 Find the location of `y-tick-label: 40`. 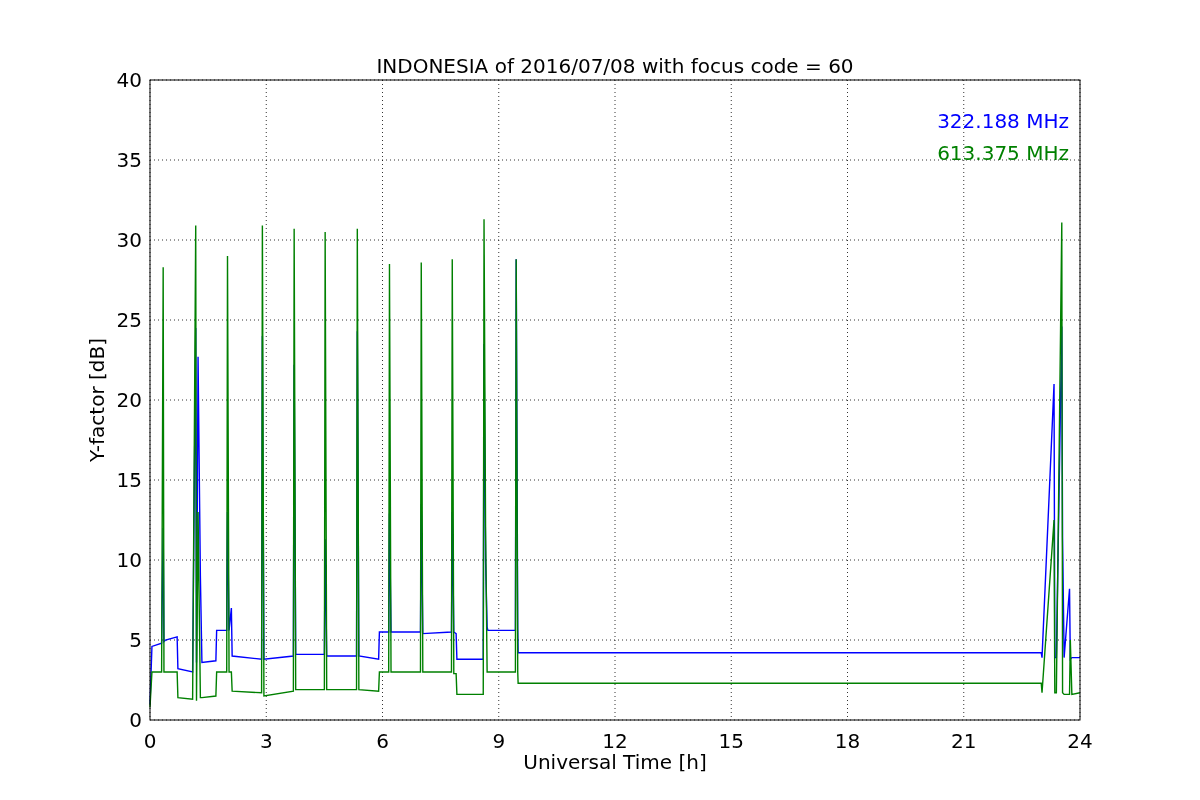

y-tick-label: 40 is located at coordinates (129, 80).